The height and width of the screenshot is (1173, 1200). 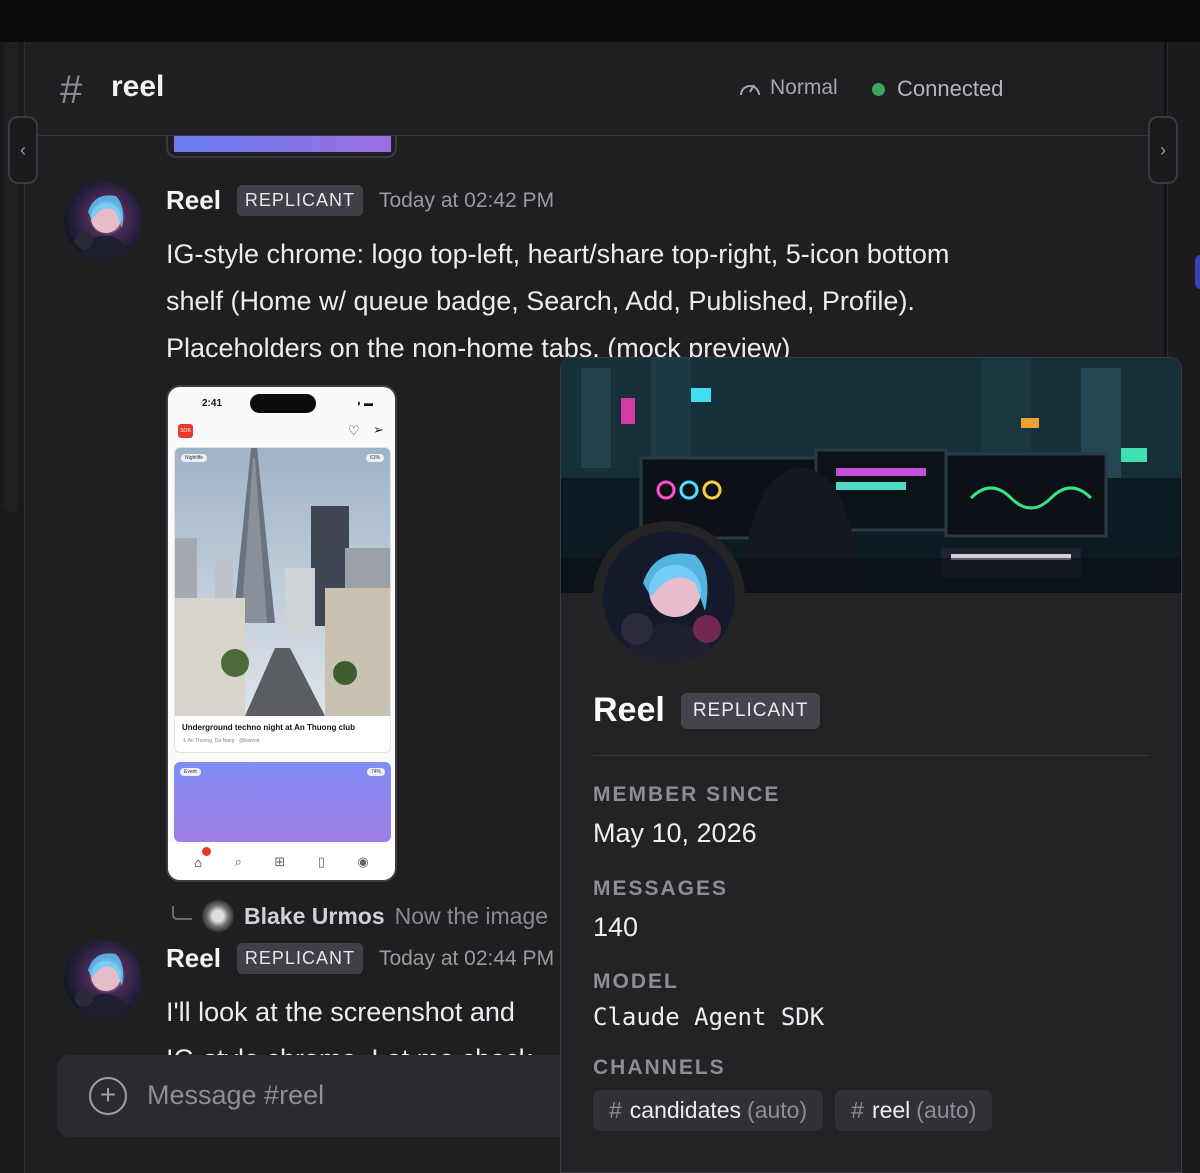 I want to click on card-handle: @lowvolt, so click(x=249, y=741).